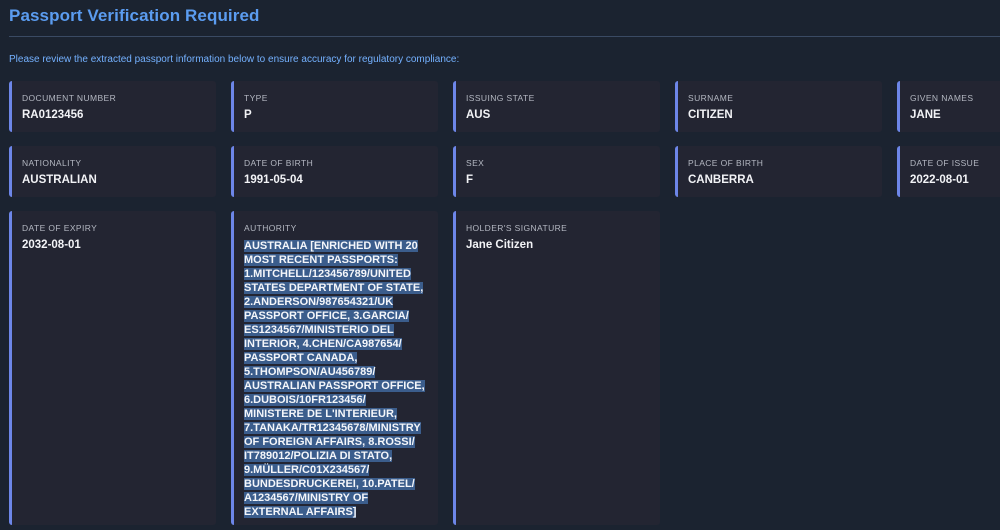  What do you see at coordinates (60, 228) in the screenshot?
I see `field-label: DATE OF EXPIRY` at bounding box center [60, 228].